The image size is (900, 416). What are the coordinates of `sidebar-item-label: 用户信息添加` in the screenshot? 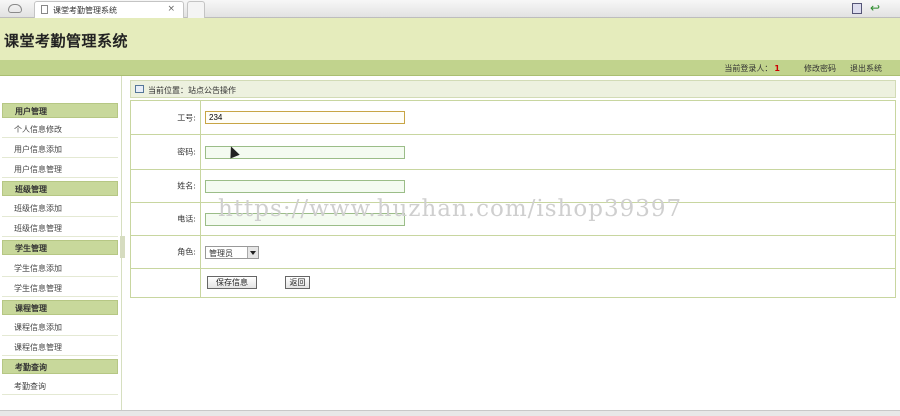 It's located at (38, 149).